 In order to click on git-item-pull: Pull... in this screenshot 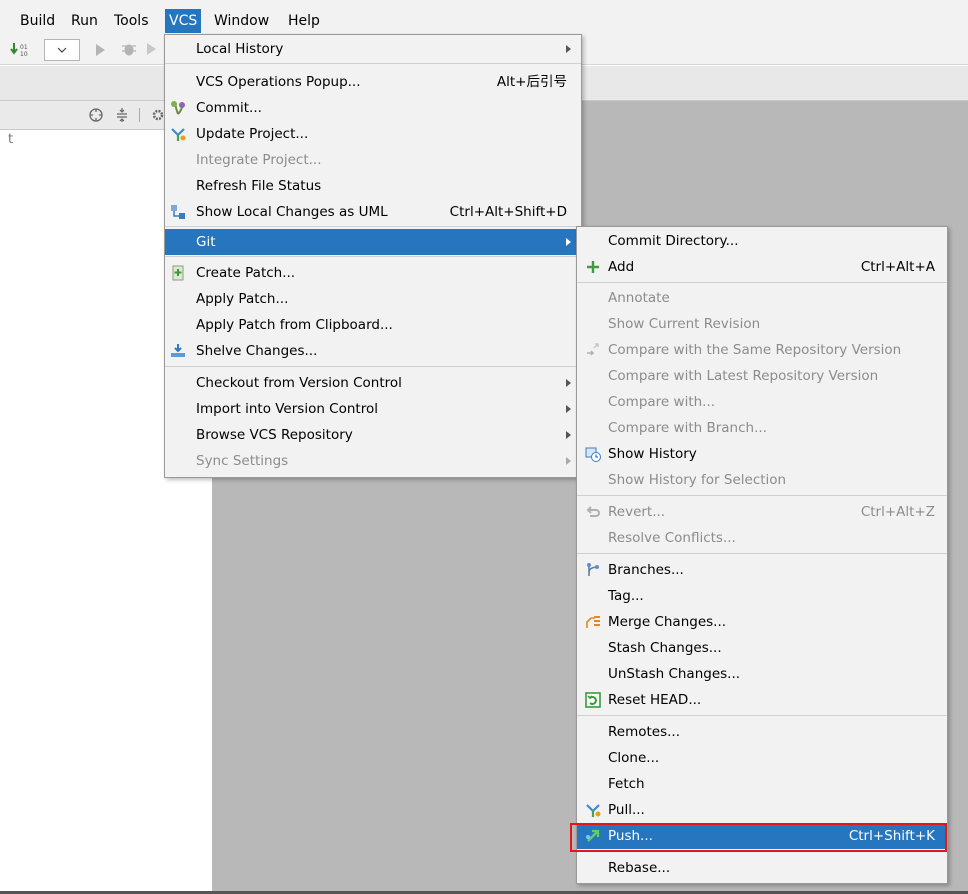, I will do `click(762, 810)`.